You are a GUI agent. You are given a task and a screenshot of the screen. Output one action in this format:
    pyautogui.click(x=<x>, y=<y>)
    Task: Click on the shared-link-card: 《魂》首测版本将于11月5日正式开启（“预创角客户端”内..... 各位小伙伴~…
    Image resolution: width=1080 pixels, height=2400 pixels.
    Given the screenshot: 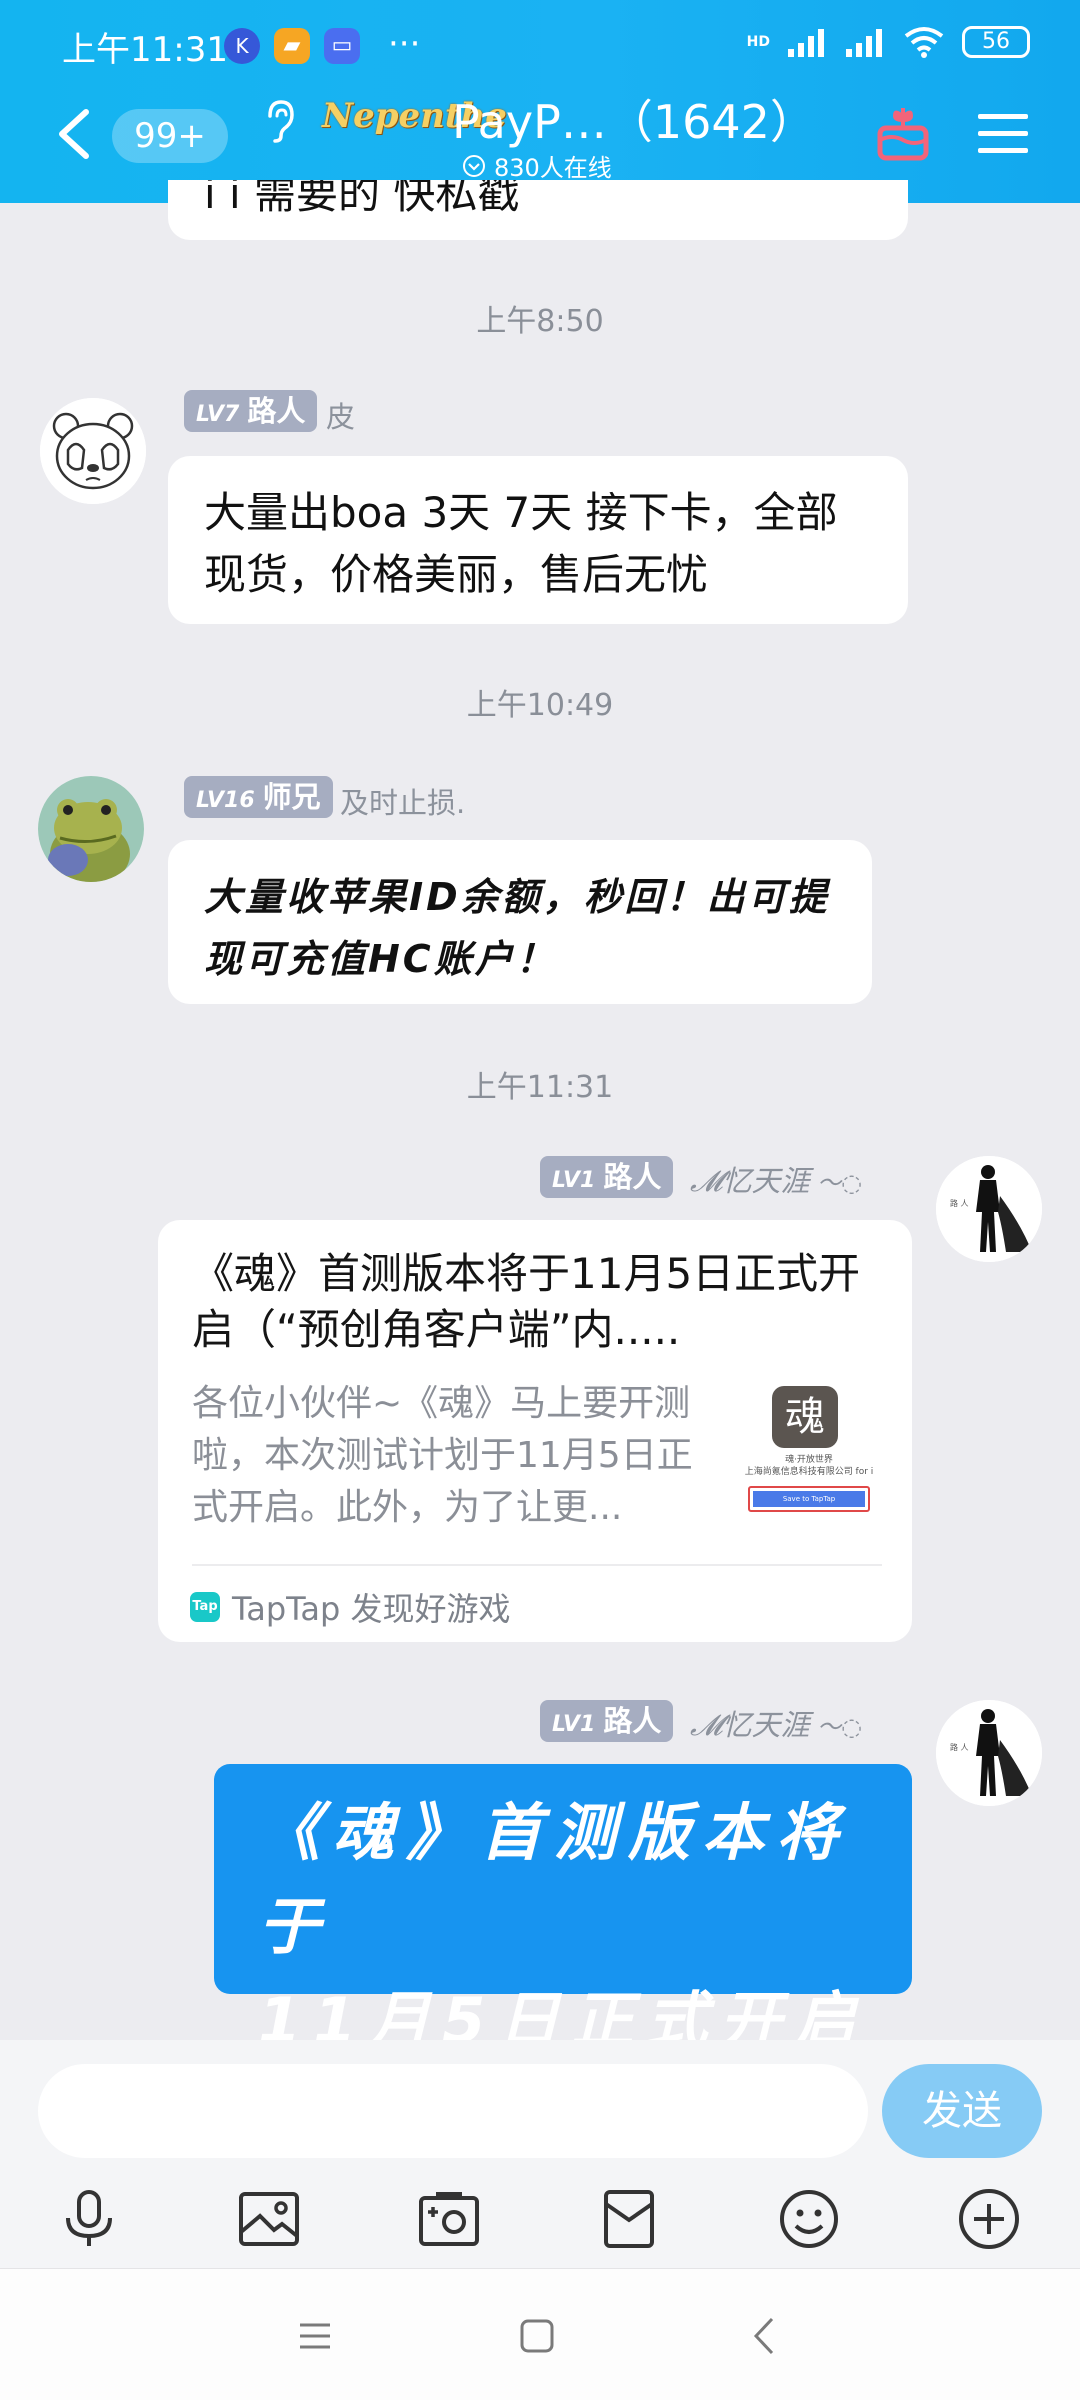 What is the action you would take?
    pyautogui.click(x=535, y=1431)
    